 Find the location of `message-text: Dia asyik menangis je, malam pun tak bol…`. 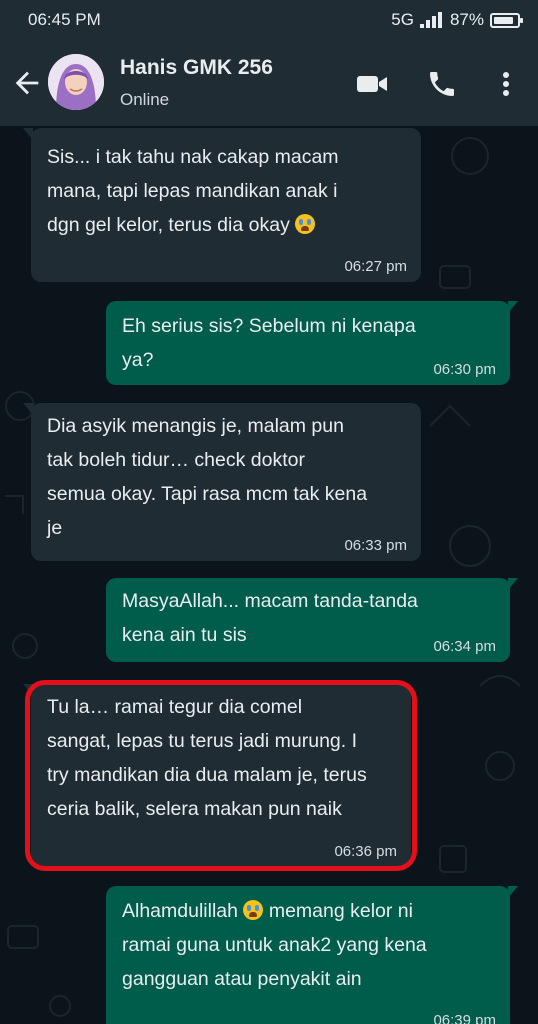

message-text: Dia asyik menangis je, malam pun tak bol… is located at coordinates (207, 477).